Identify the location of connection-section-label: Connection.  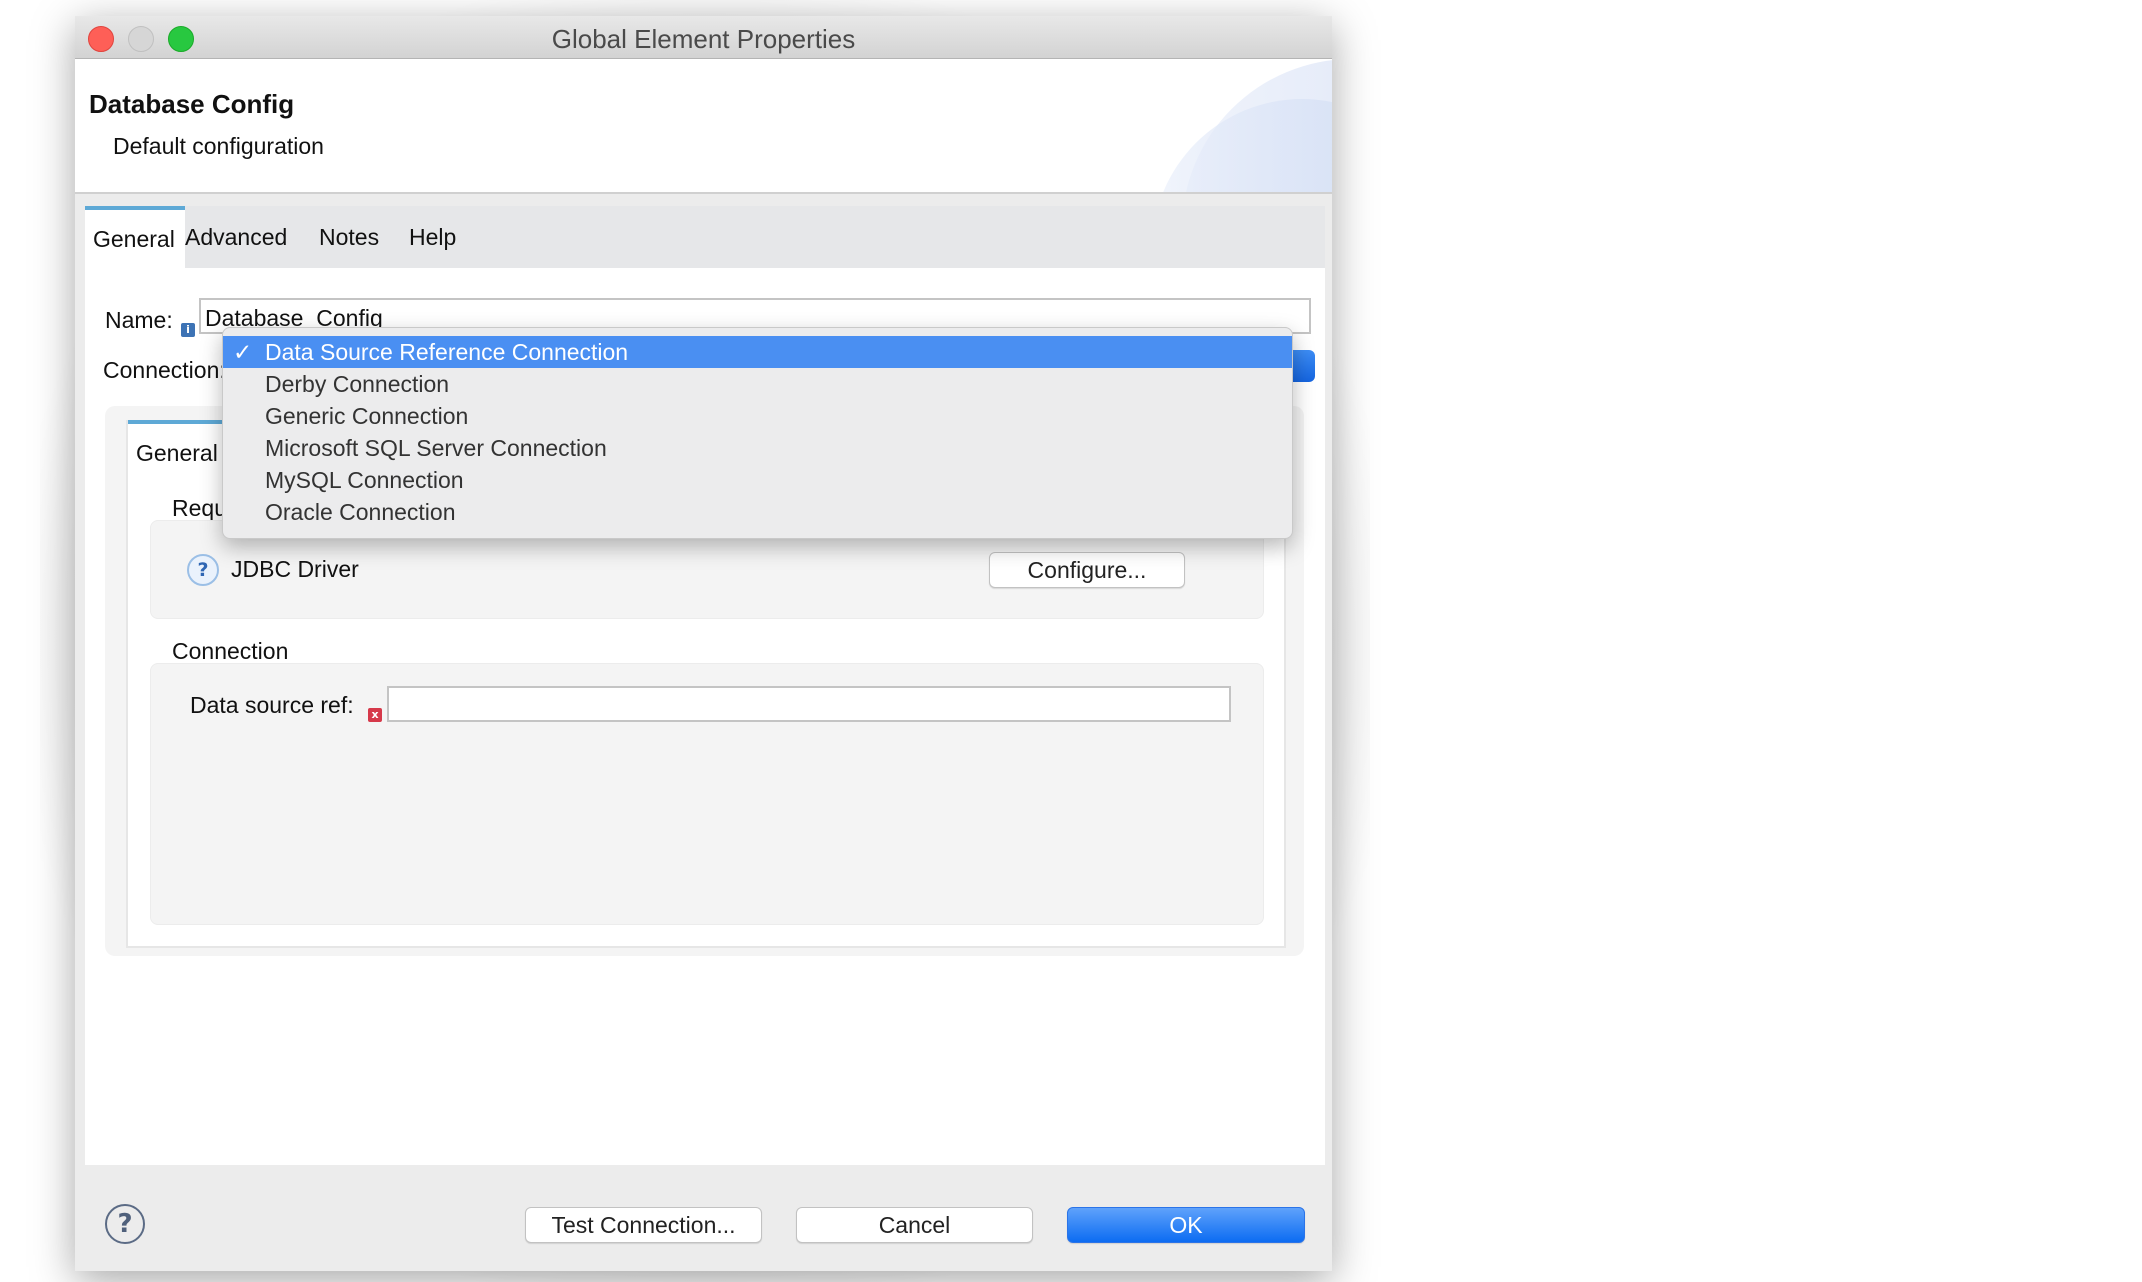
(230, 651).